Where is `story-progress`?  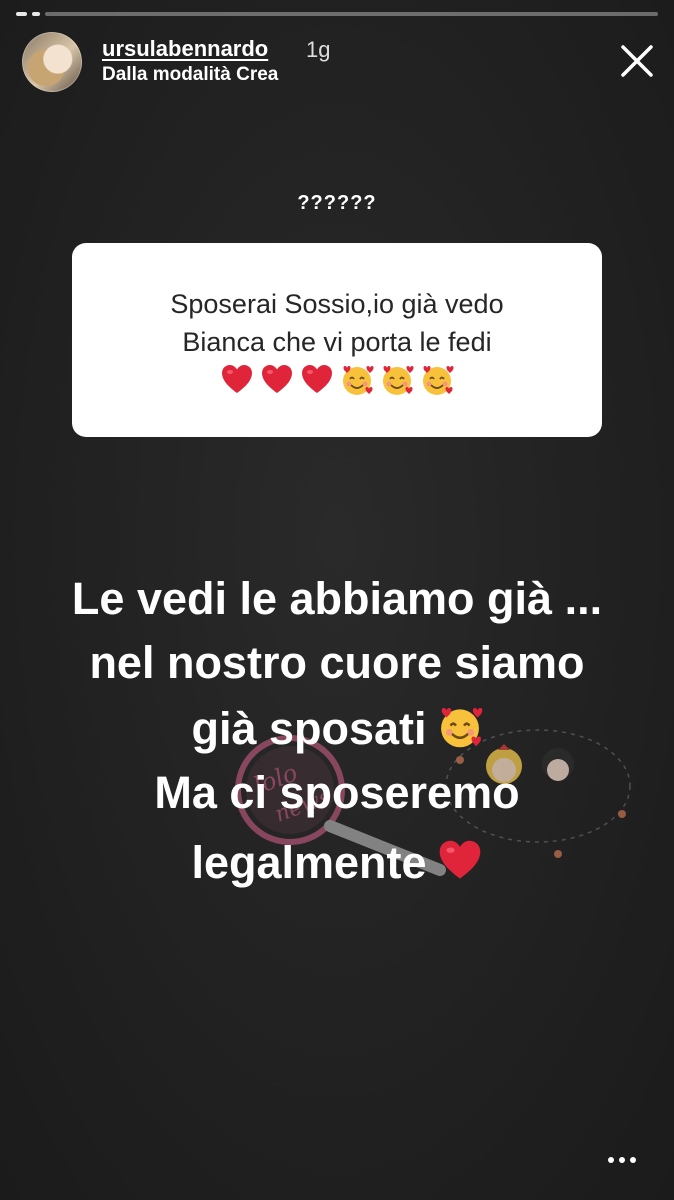 story-progress is located at coordinates (337, 14).